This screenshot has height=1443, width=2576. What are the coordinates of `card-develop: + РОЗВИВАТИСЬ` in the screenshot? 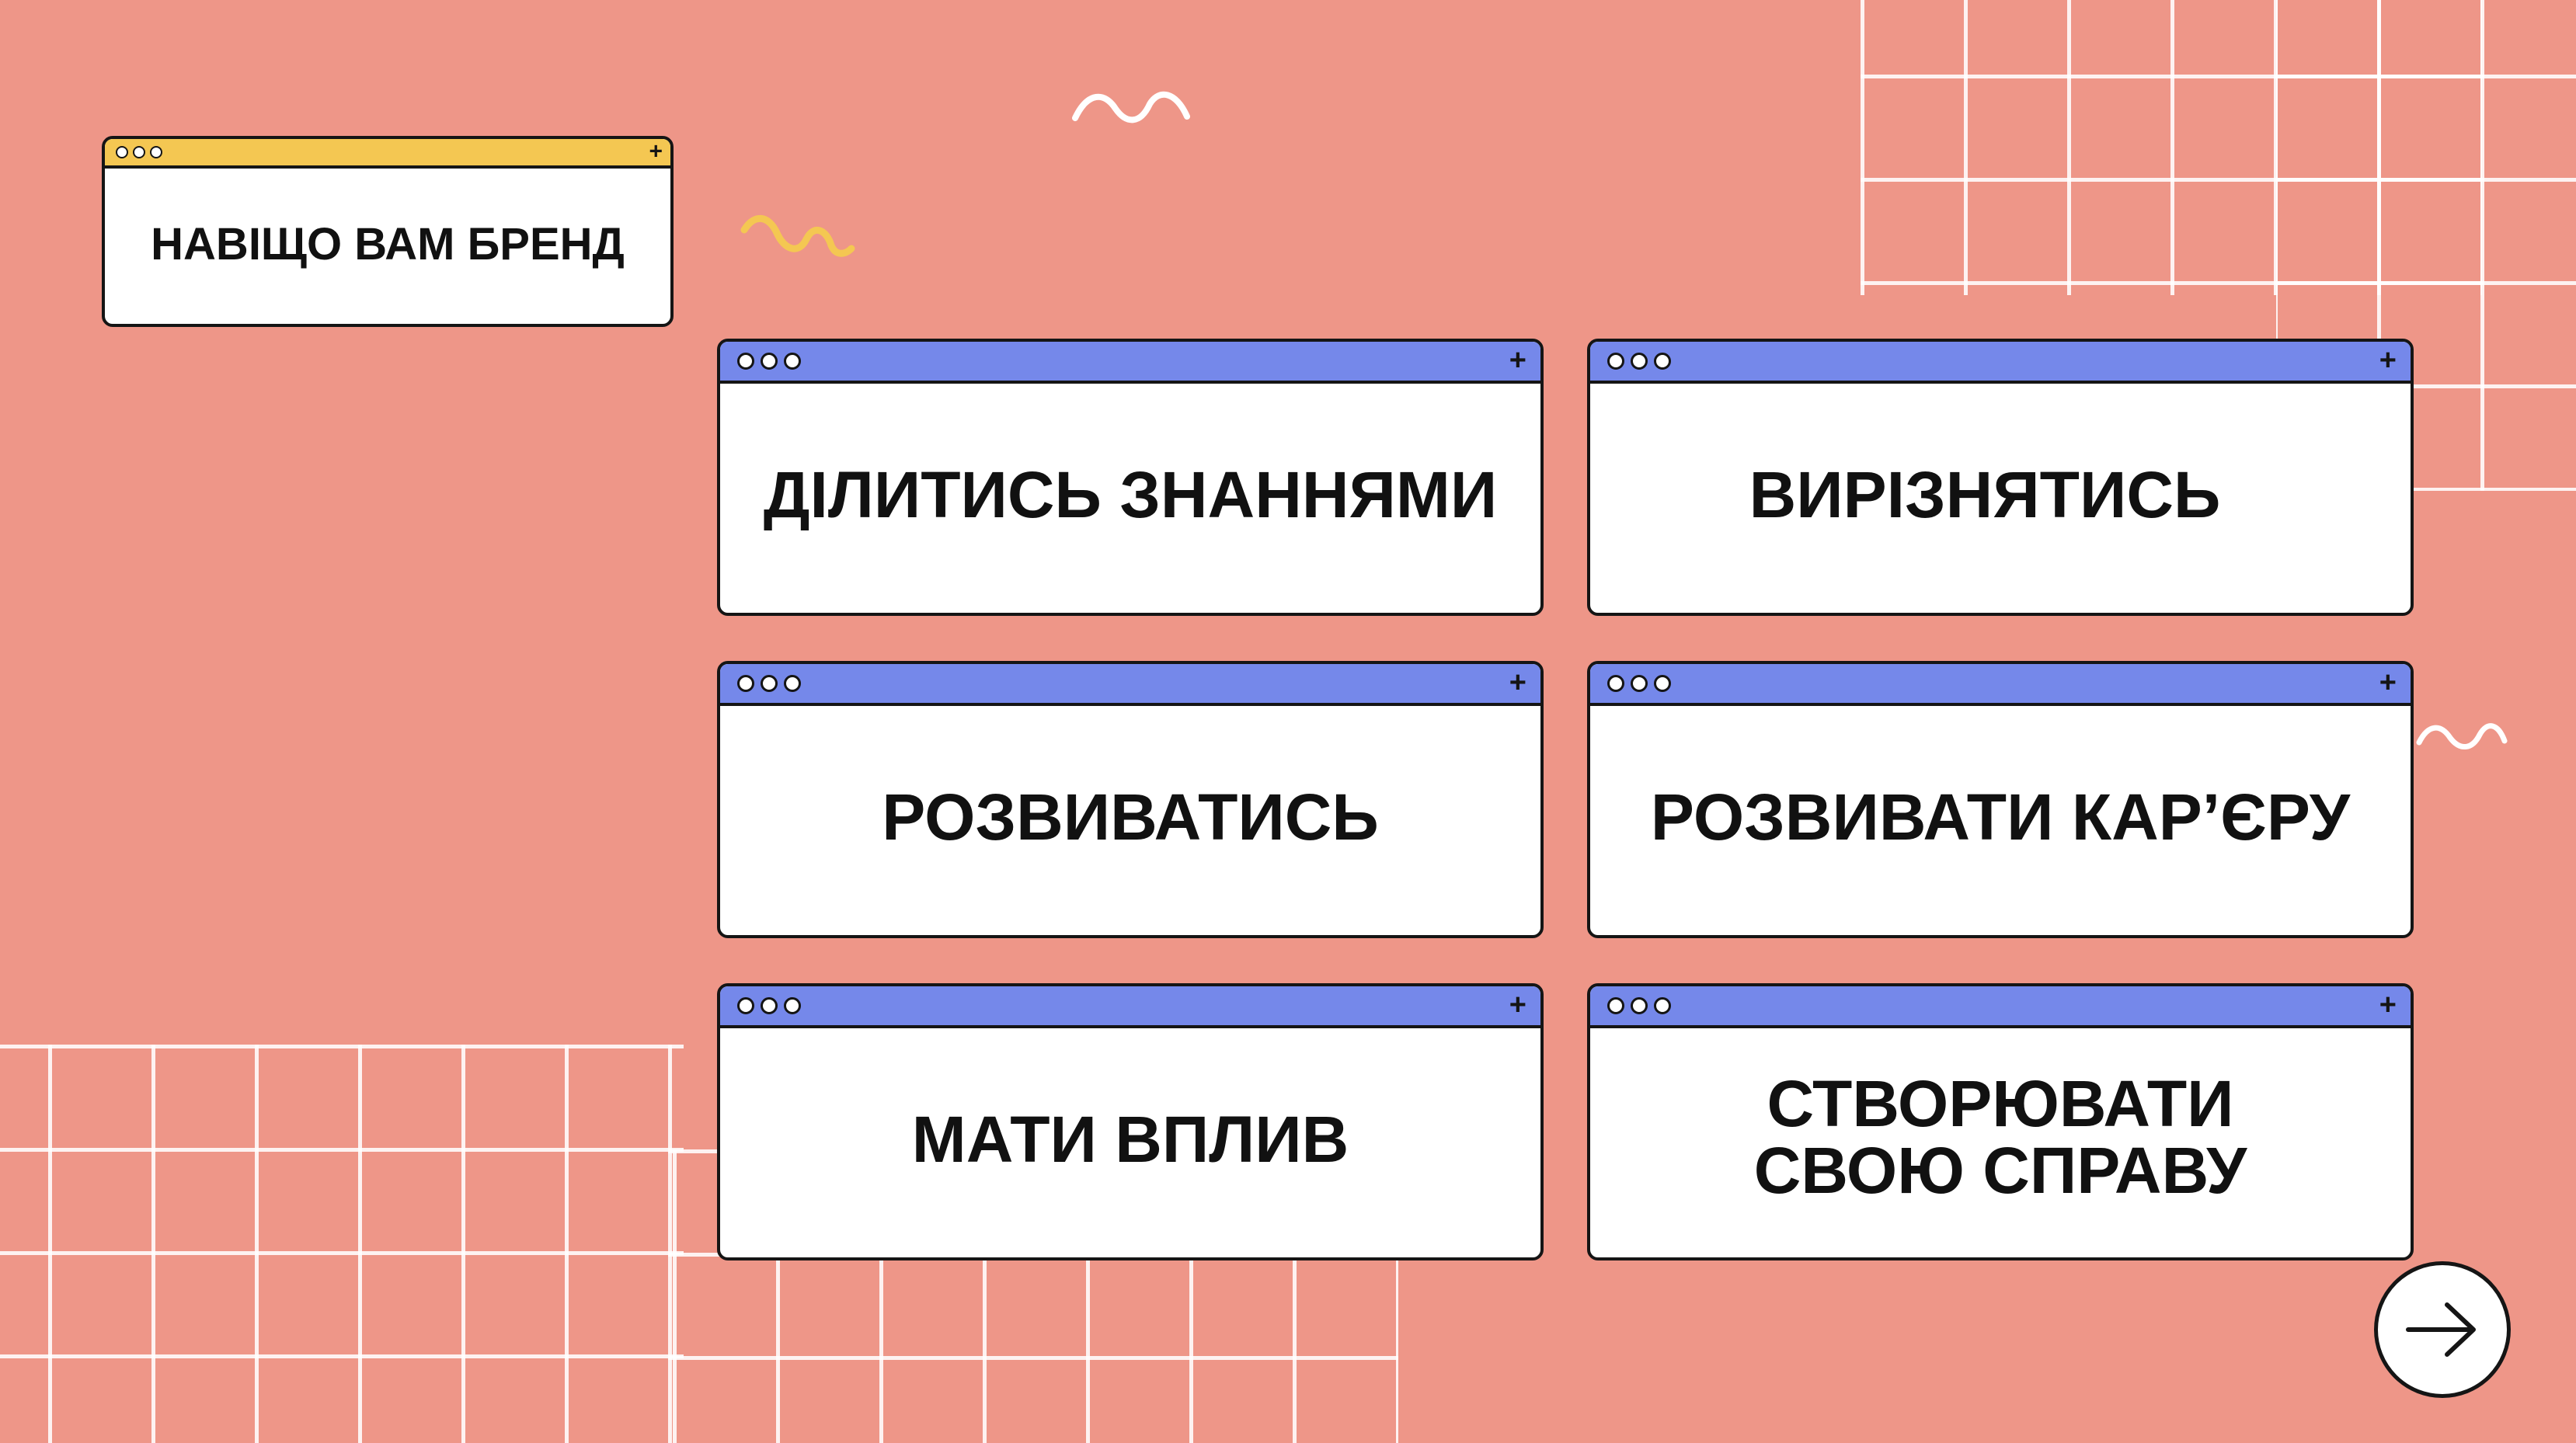 It's located at (1130, 799).